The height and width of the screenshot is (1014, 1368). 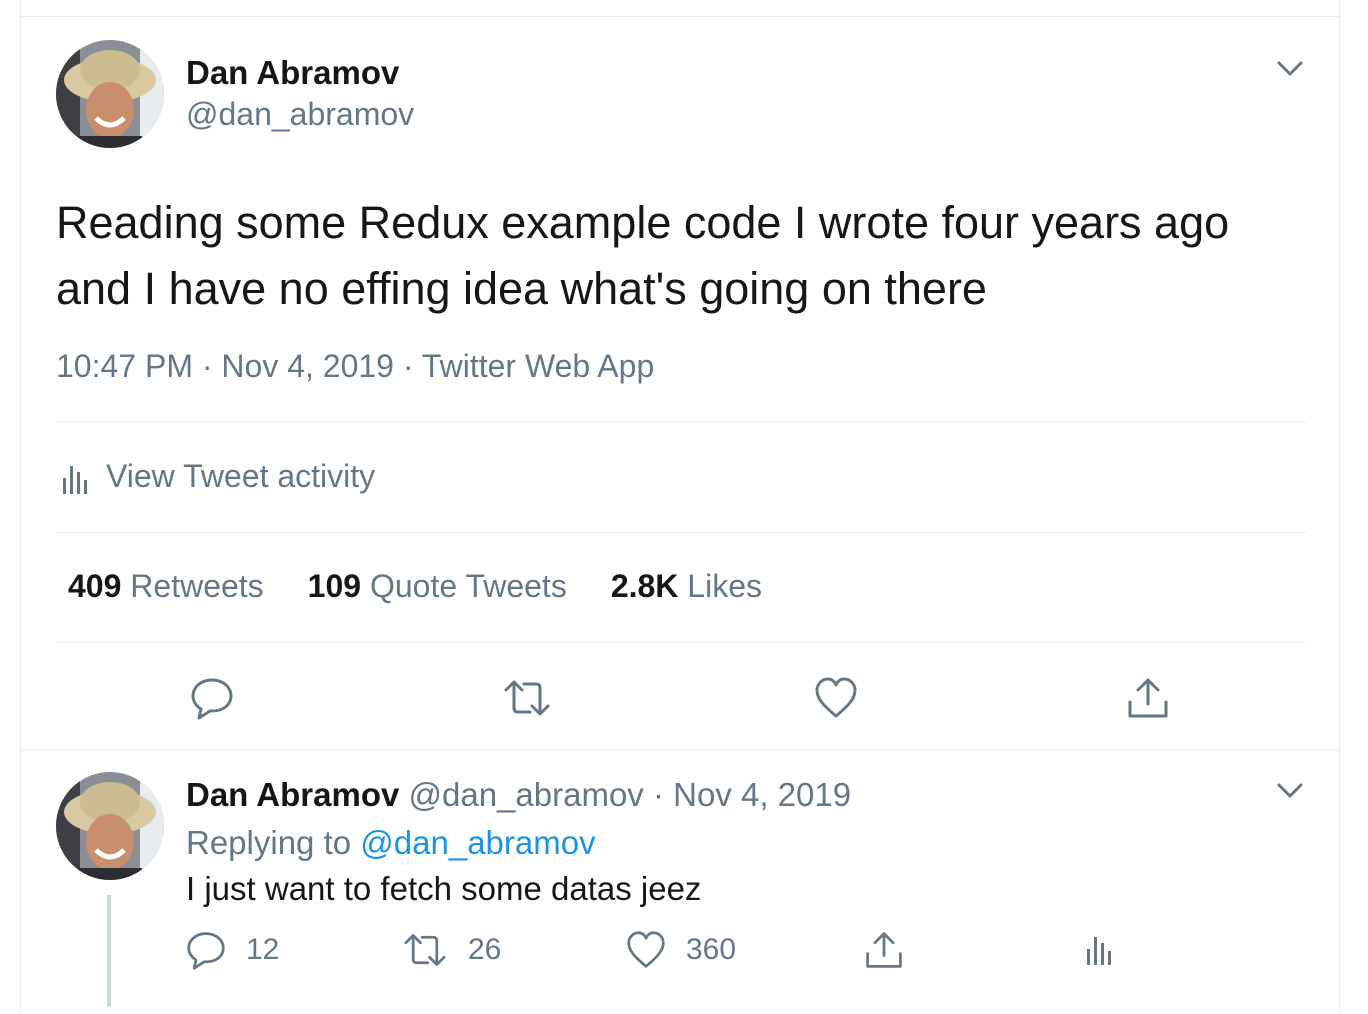 I want to click on replying-prefix: Replying to, so click(x=269, y=842).